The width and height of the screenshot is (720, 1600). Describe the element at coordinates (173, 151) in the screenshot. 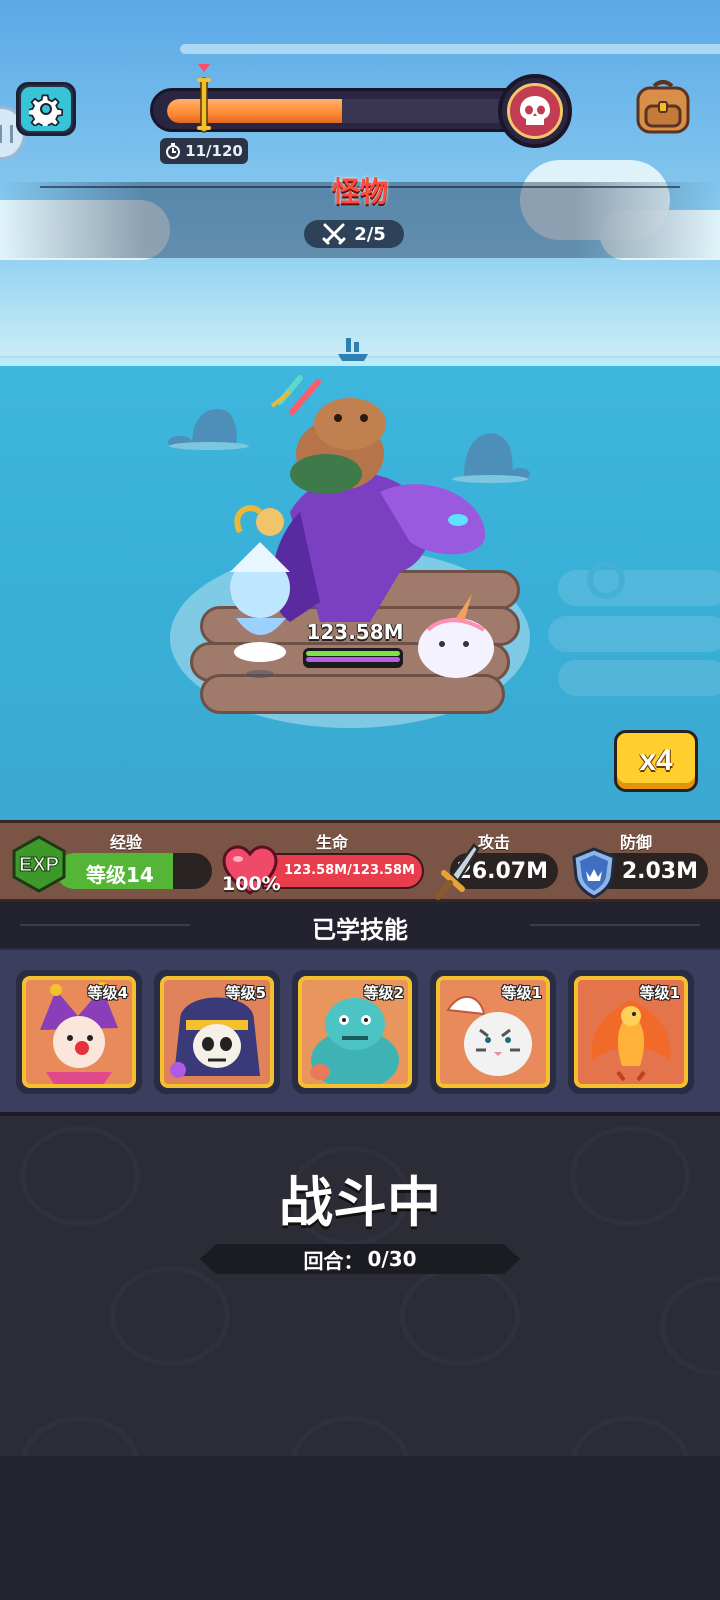

I see `clock-icon` at that location.